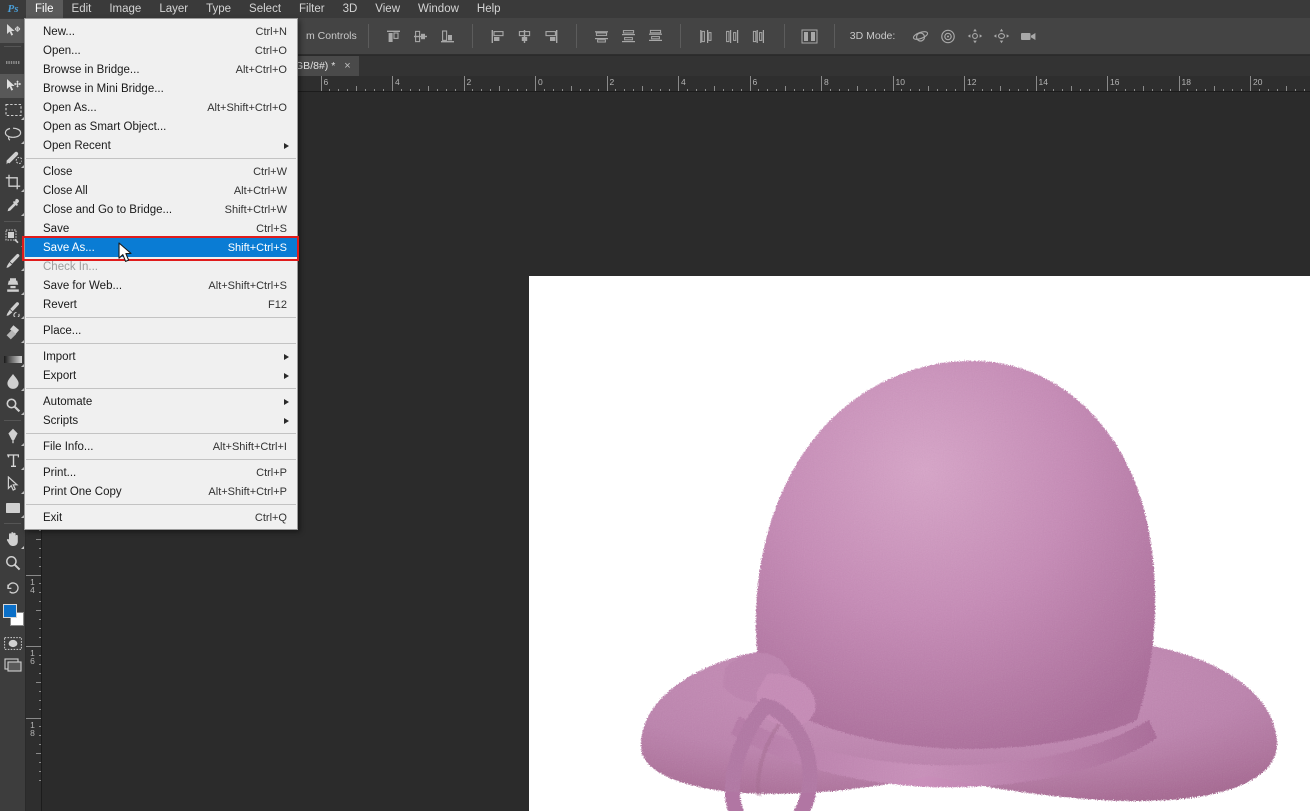 Image resolution: width=1310 pixels, height=811 pixels. I want to click on eyedropper-tool, so click(13, 206).